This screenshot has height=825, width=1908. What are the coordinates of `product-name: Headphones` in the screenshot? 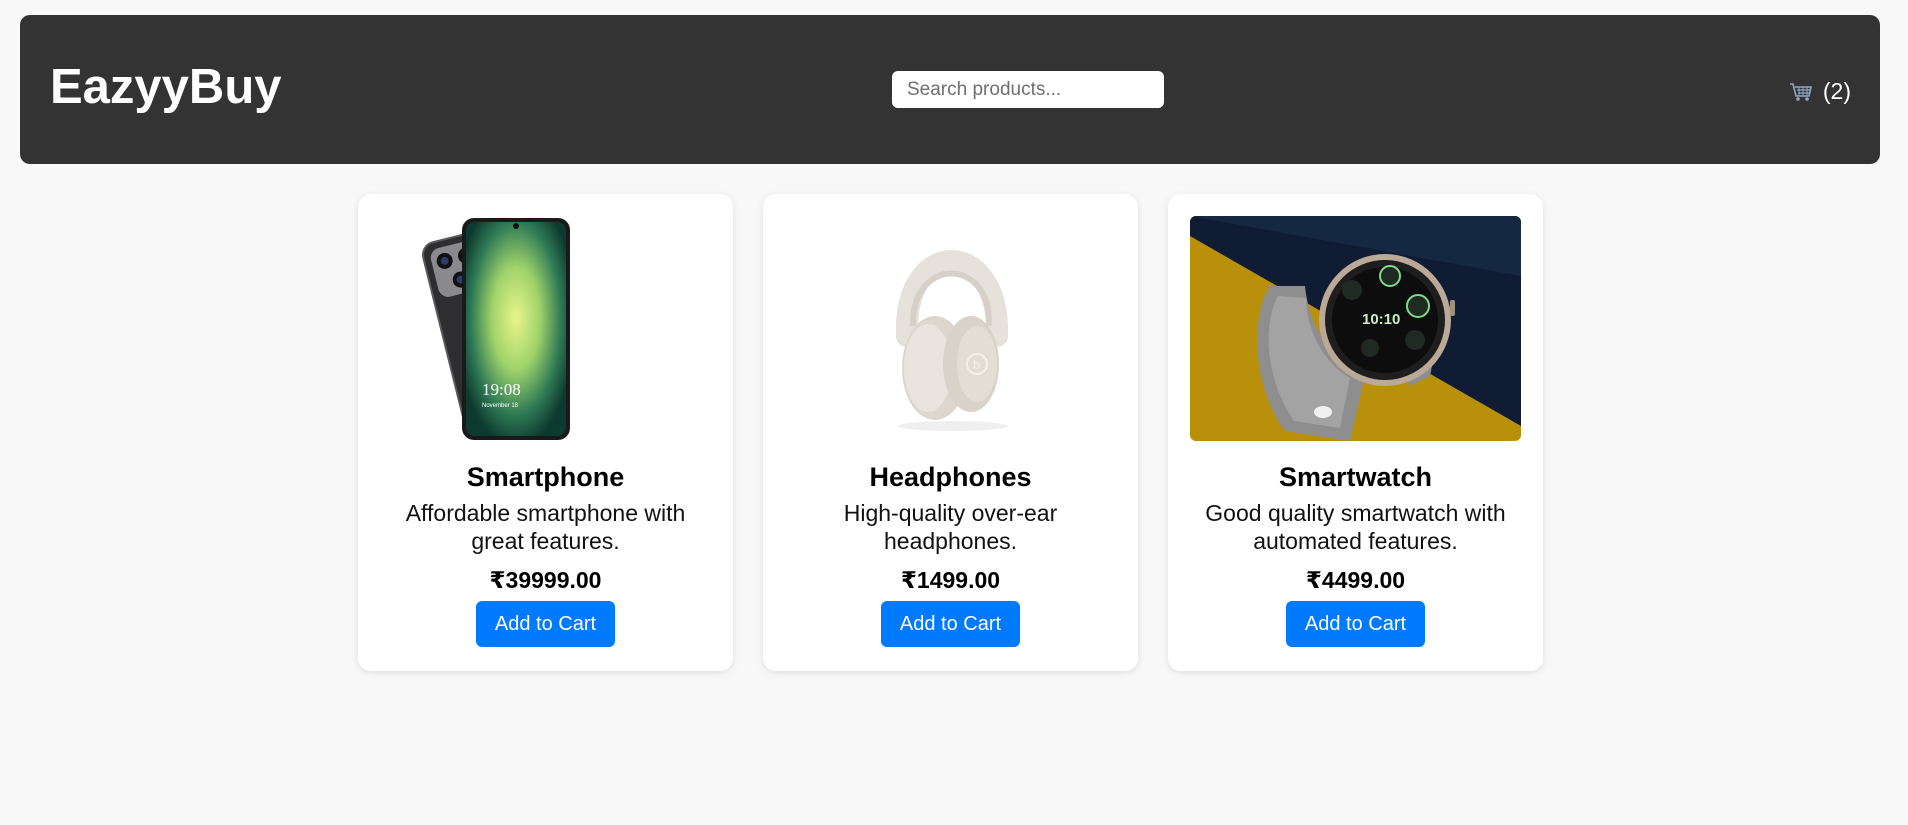 It's located at (950, 477).